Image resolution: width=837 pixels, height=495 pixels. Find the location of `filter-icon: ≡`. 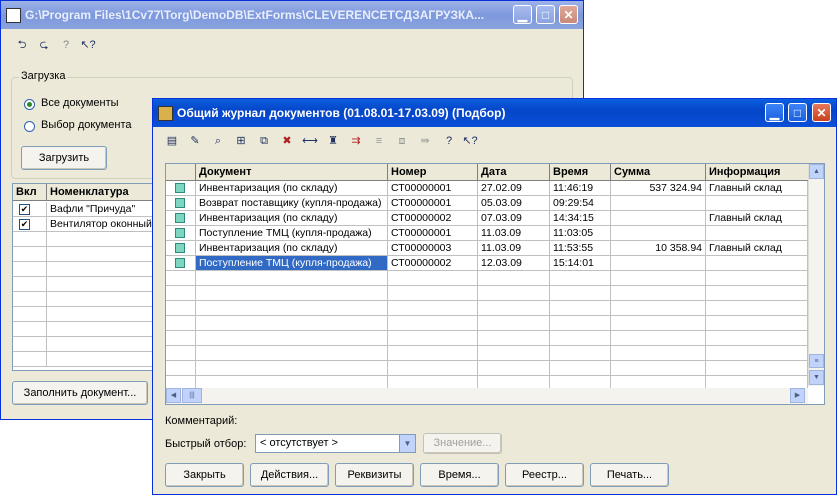

filter-icon: ≡ is located at coordinates (379, 142).